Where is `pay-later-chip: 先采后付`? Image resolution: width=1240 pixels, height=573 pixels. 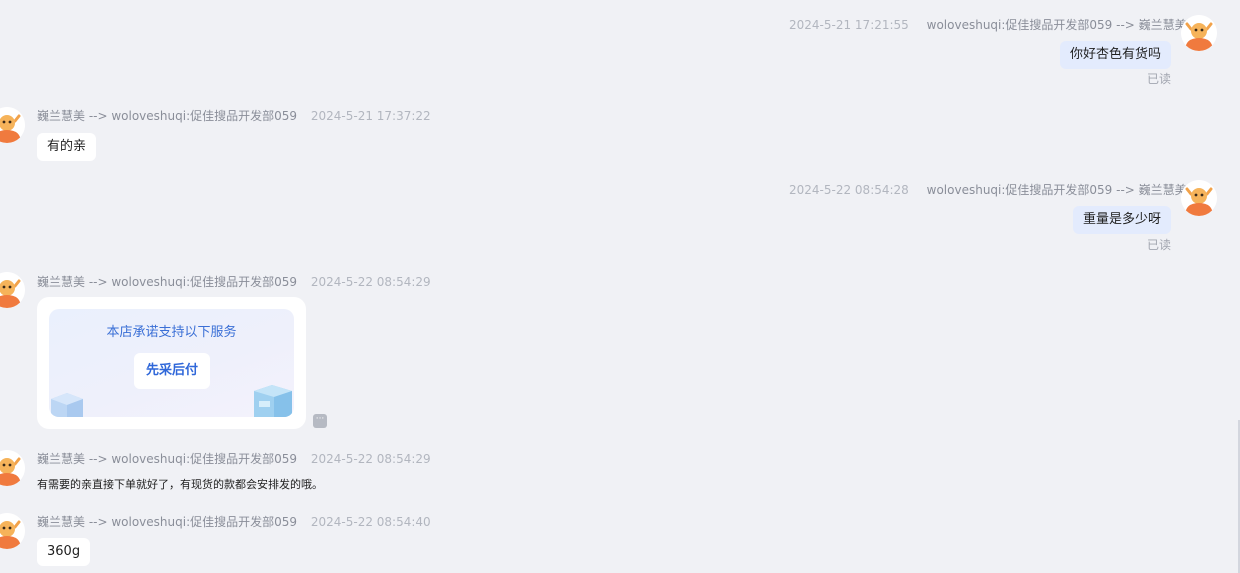
pay-later-chip: 先采后付 is located at coordinates (172, 371).